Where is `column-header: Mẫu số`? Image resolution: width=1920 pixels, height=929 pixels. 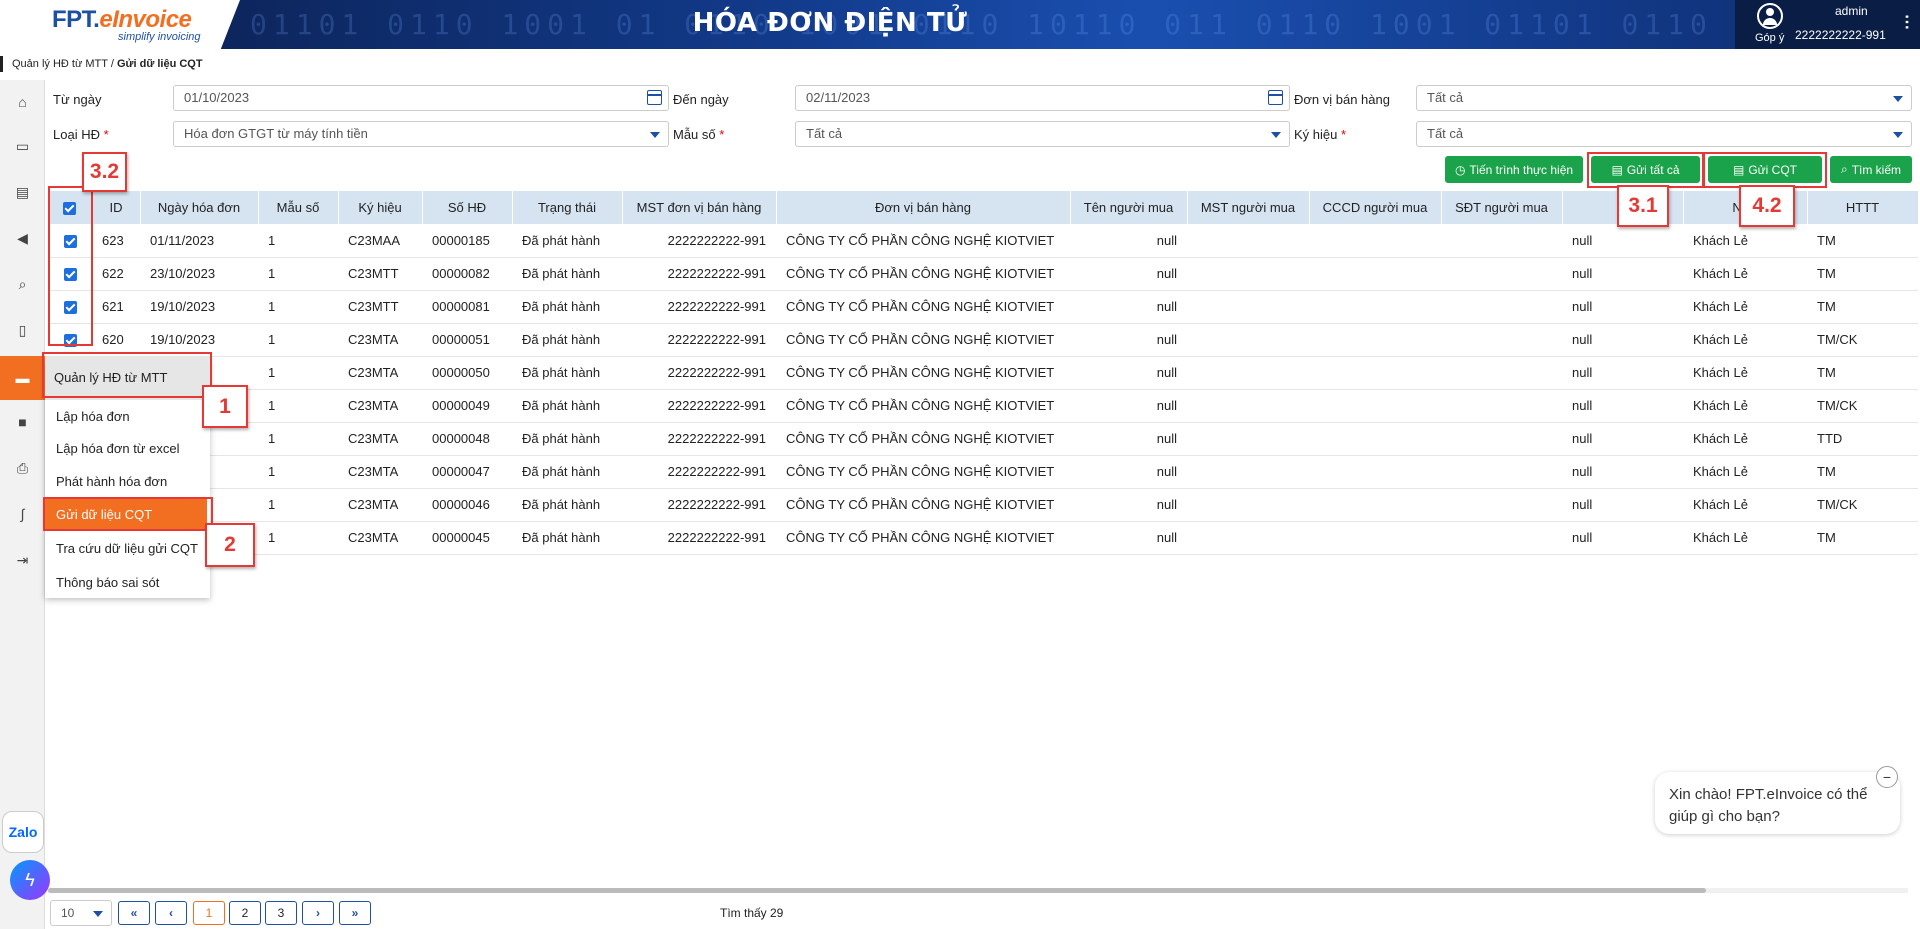
column-header: Mẫu số is located at coordinates (298, 207).